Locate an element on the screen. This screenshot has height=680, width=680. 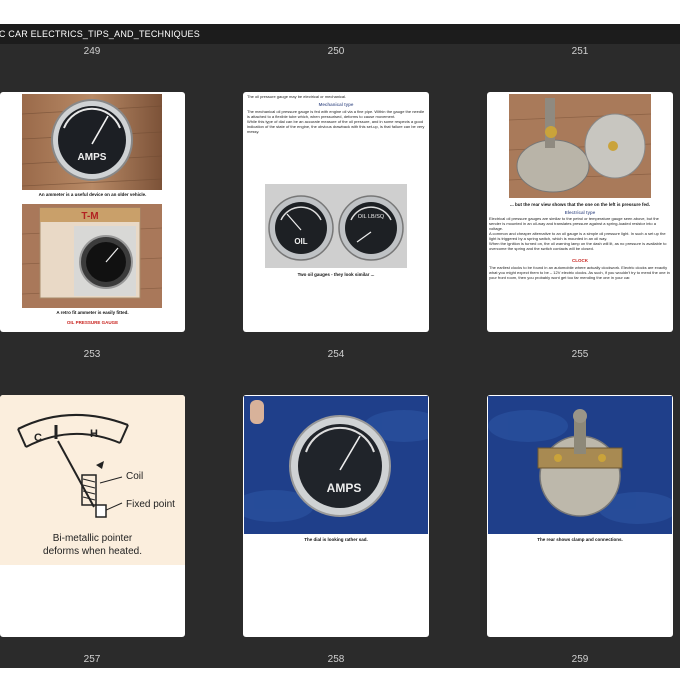
ammeter-photo: AMPS is located at coordinates (92, 142).